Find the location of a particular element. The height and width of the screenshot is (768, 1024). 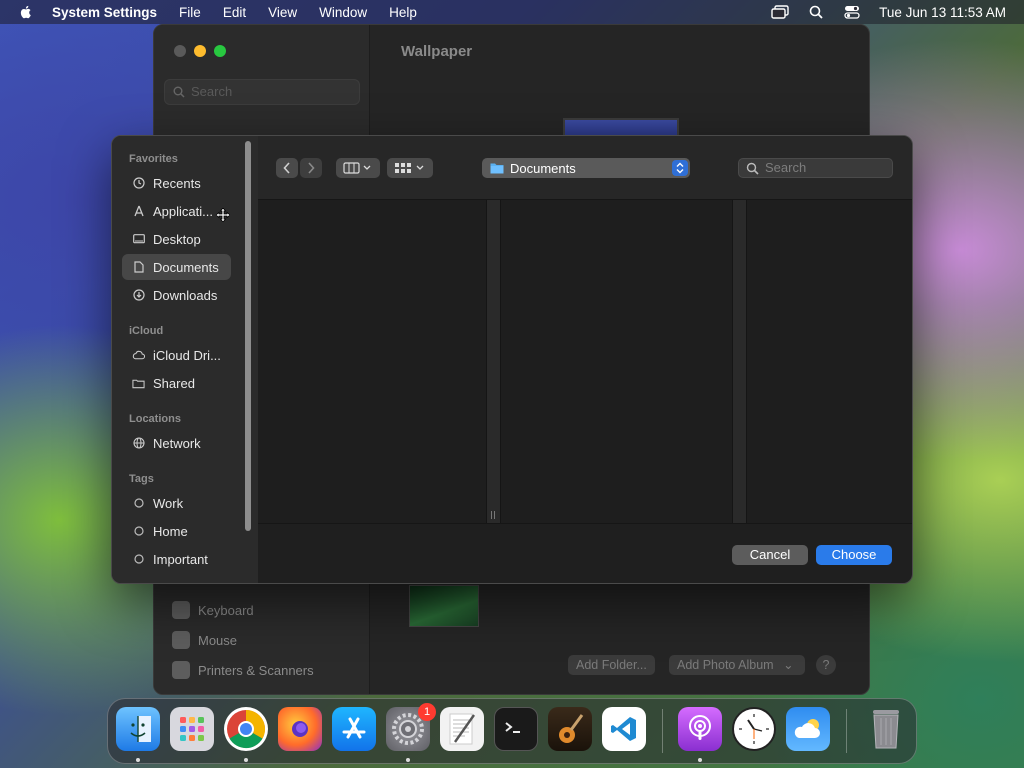

document-icon is located at coordinates (138, 267).